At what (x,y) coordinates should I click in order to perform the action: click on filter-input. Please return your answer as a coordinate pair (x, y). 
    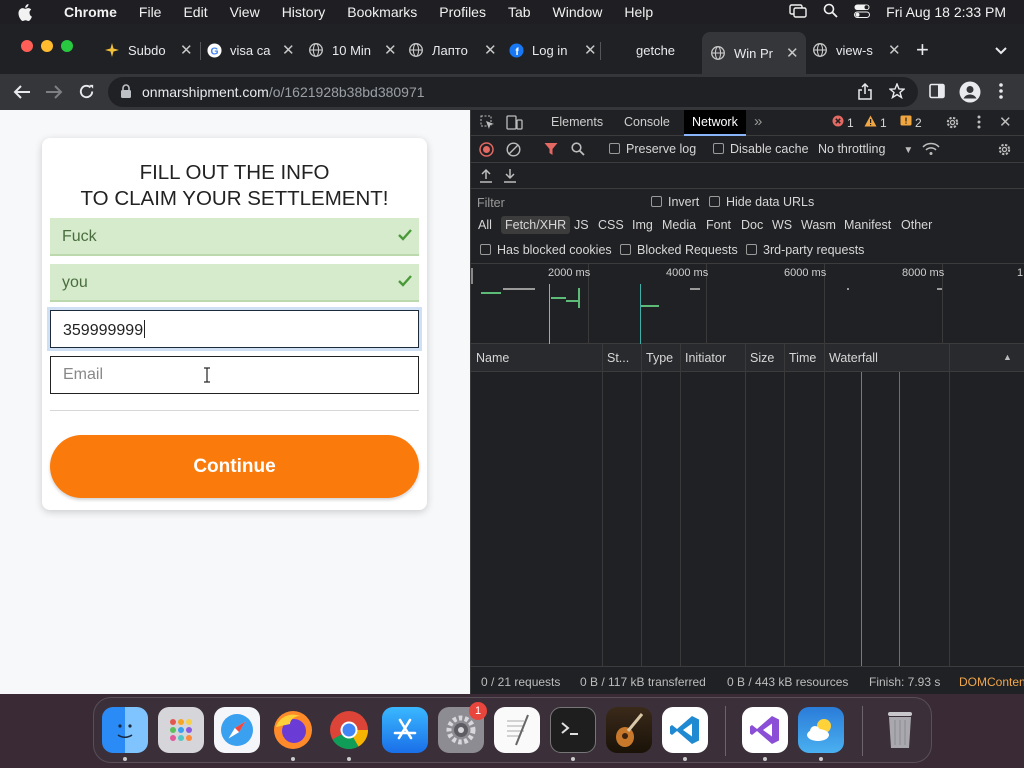
    Looking at the image, I should click on (557, 203).